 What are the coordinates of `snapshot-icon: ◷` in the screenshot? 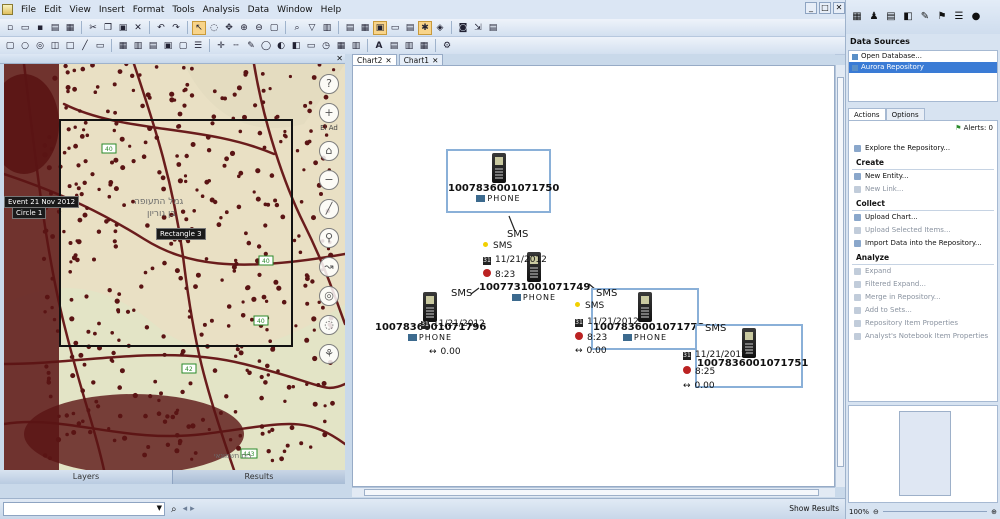 It's located at (326, 46).